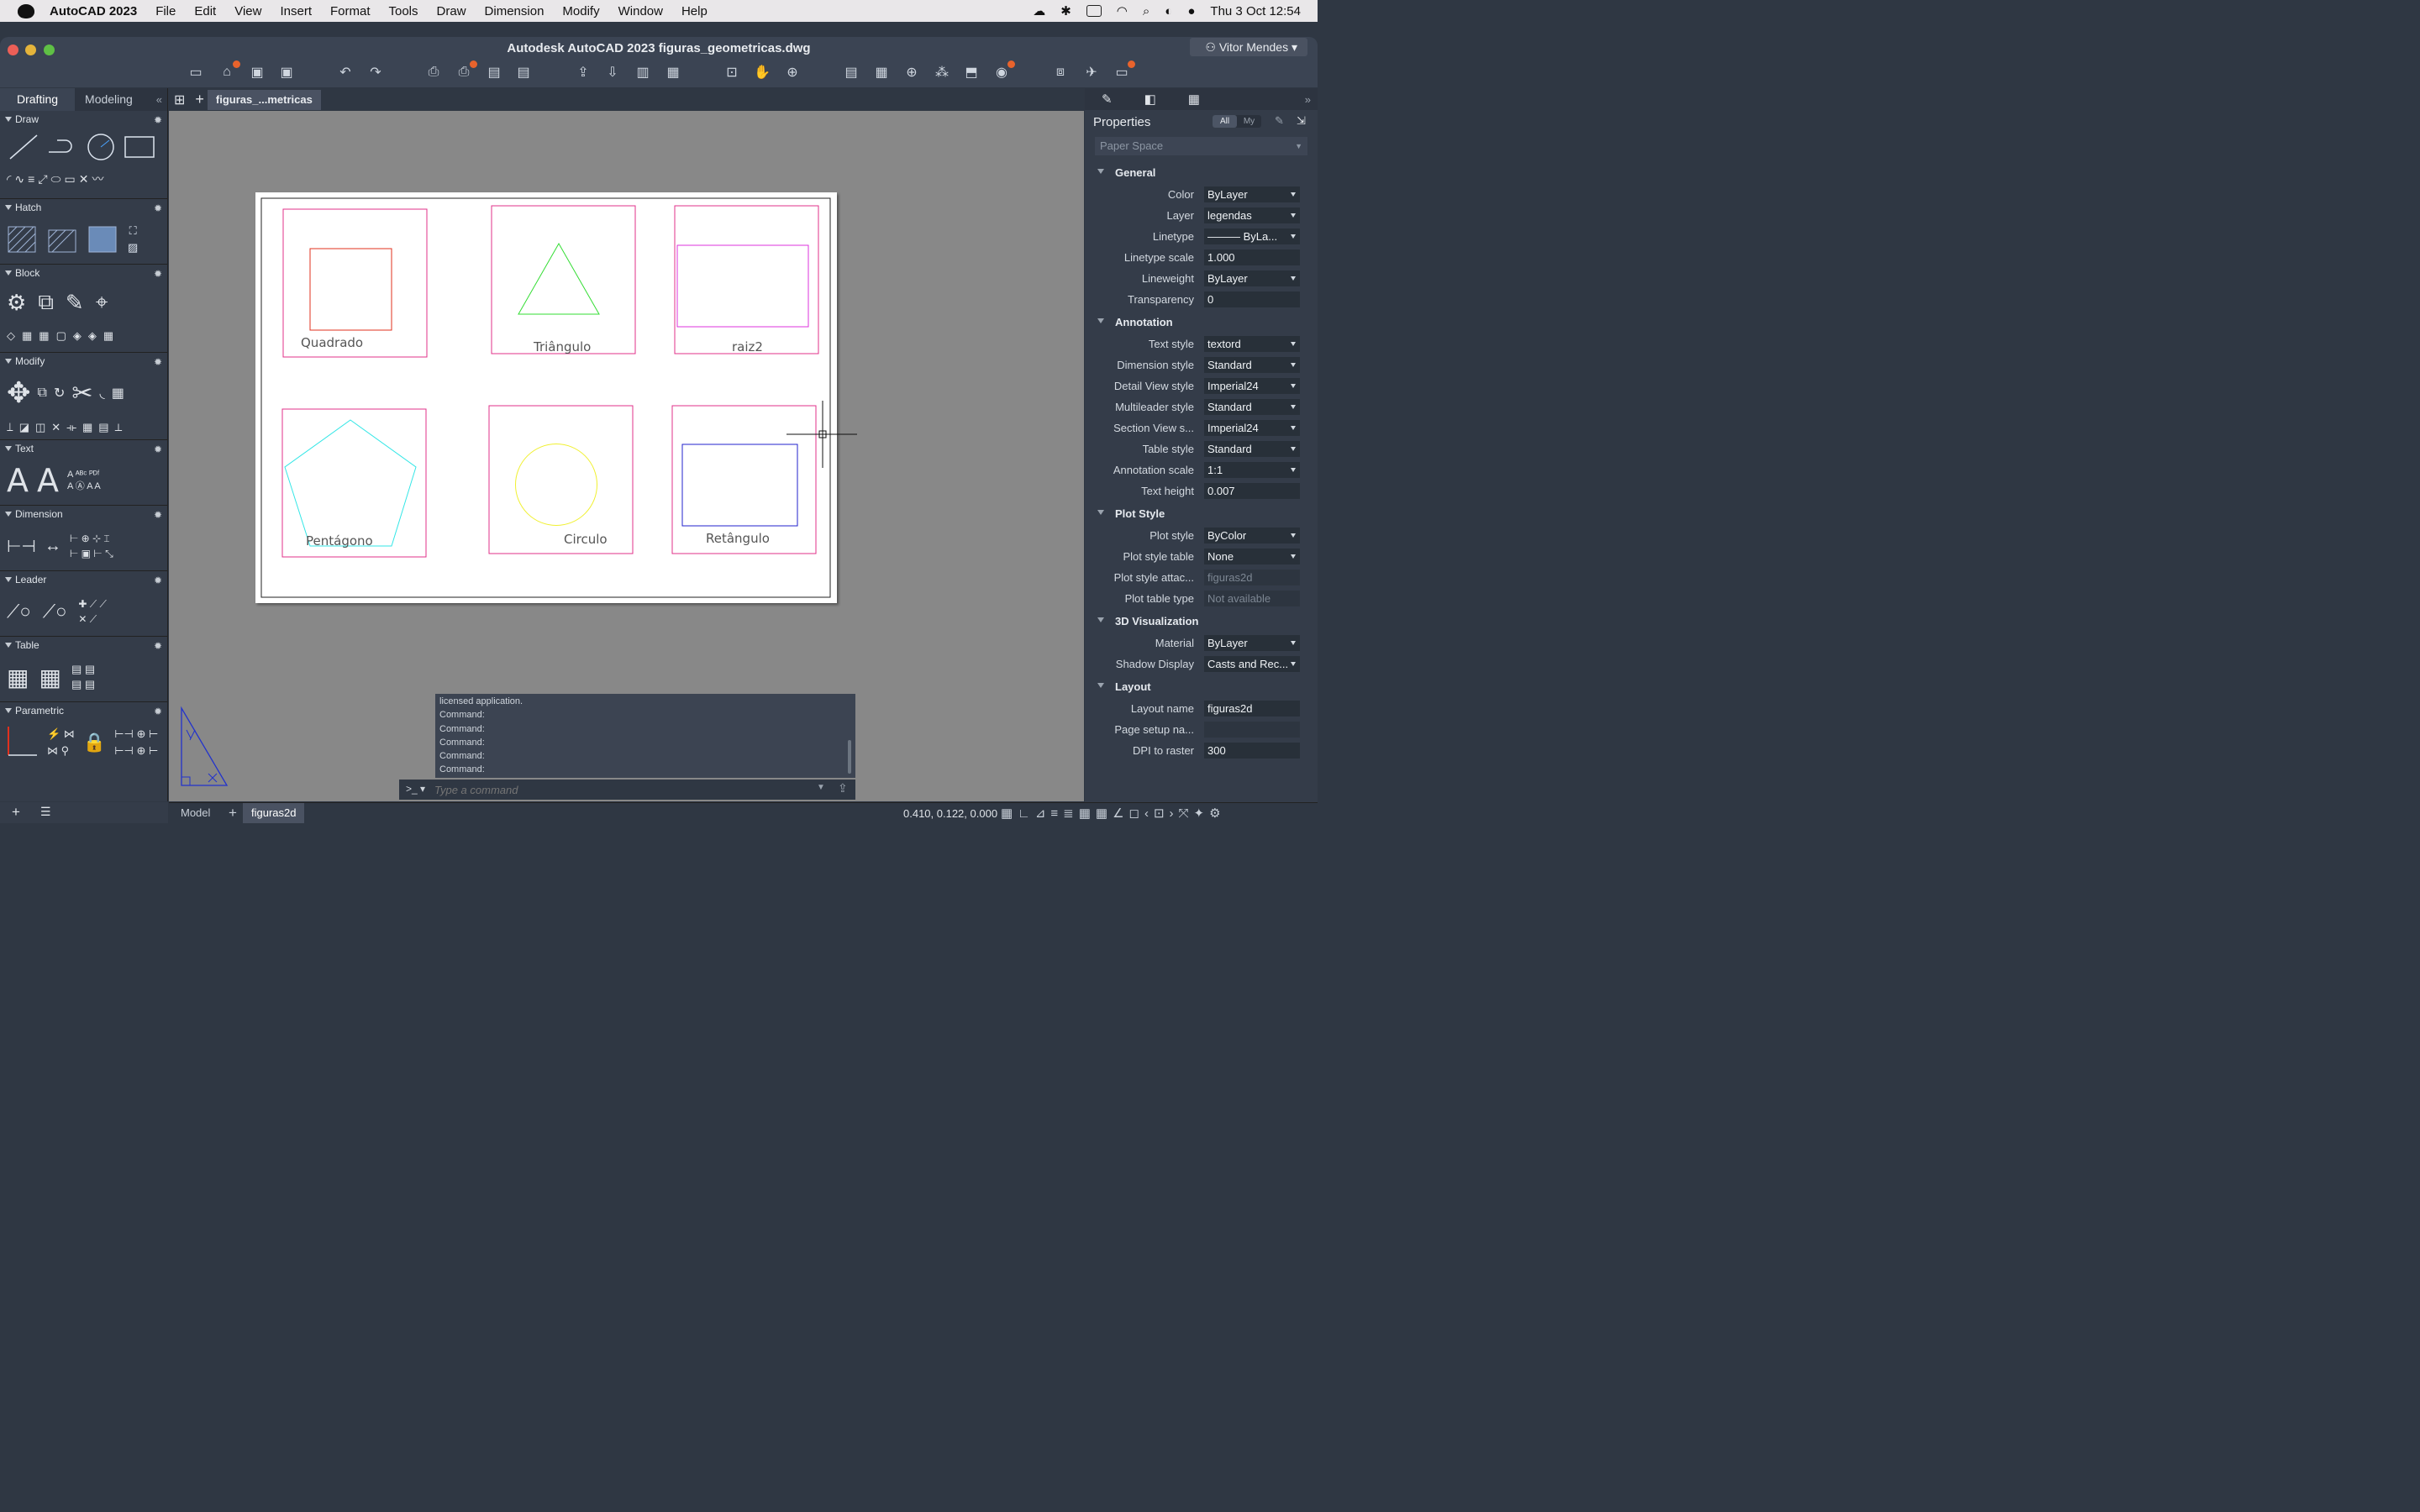 Image resolution: width=2420 pixels, height=1512 pixels. What do you see at coordinates (404, 11) in the screenshot?
I see `menu-tools: Tools` at bounding box center [404, 11].